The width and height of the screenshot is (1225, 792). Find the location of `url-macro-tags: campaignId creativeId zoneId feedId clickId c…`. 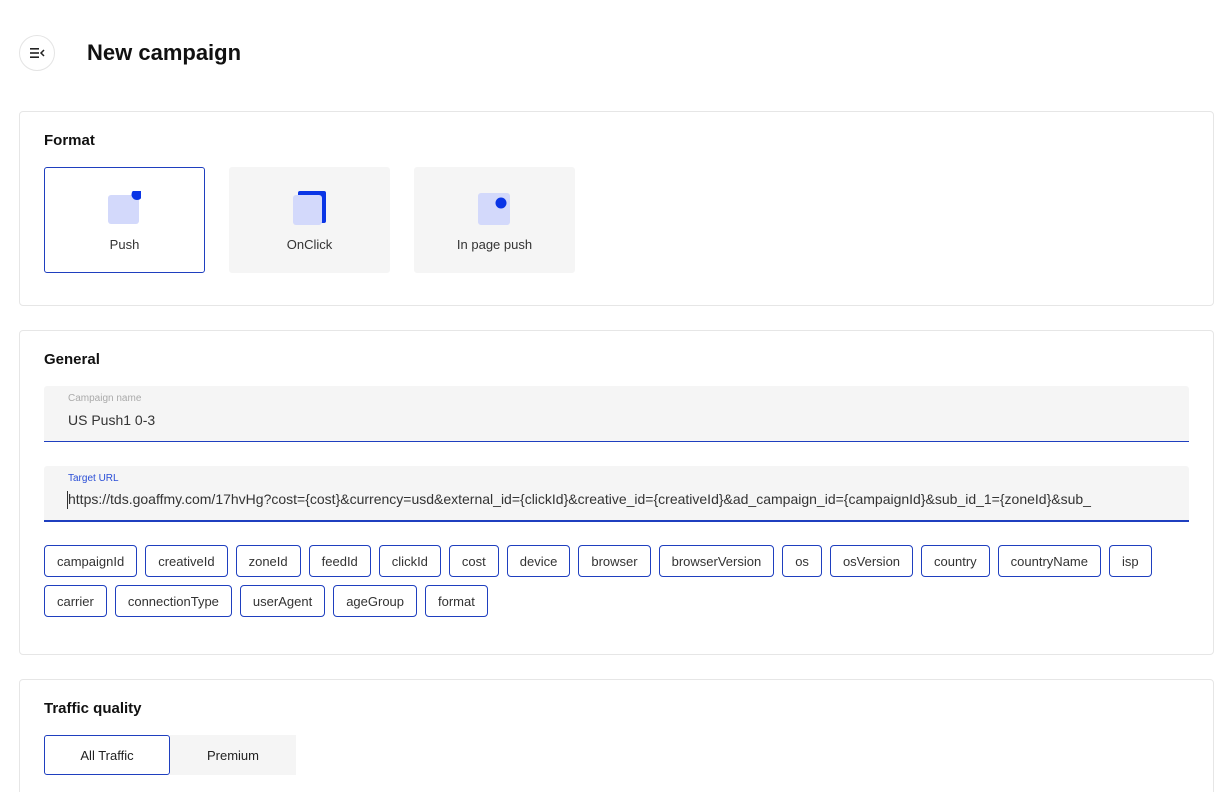

url-macro-tags: campaignId creativeId zoneId feedId clickId c… is located at coordinates (616, 585).